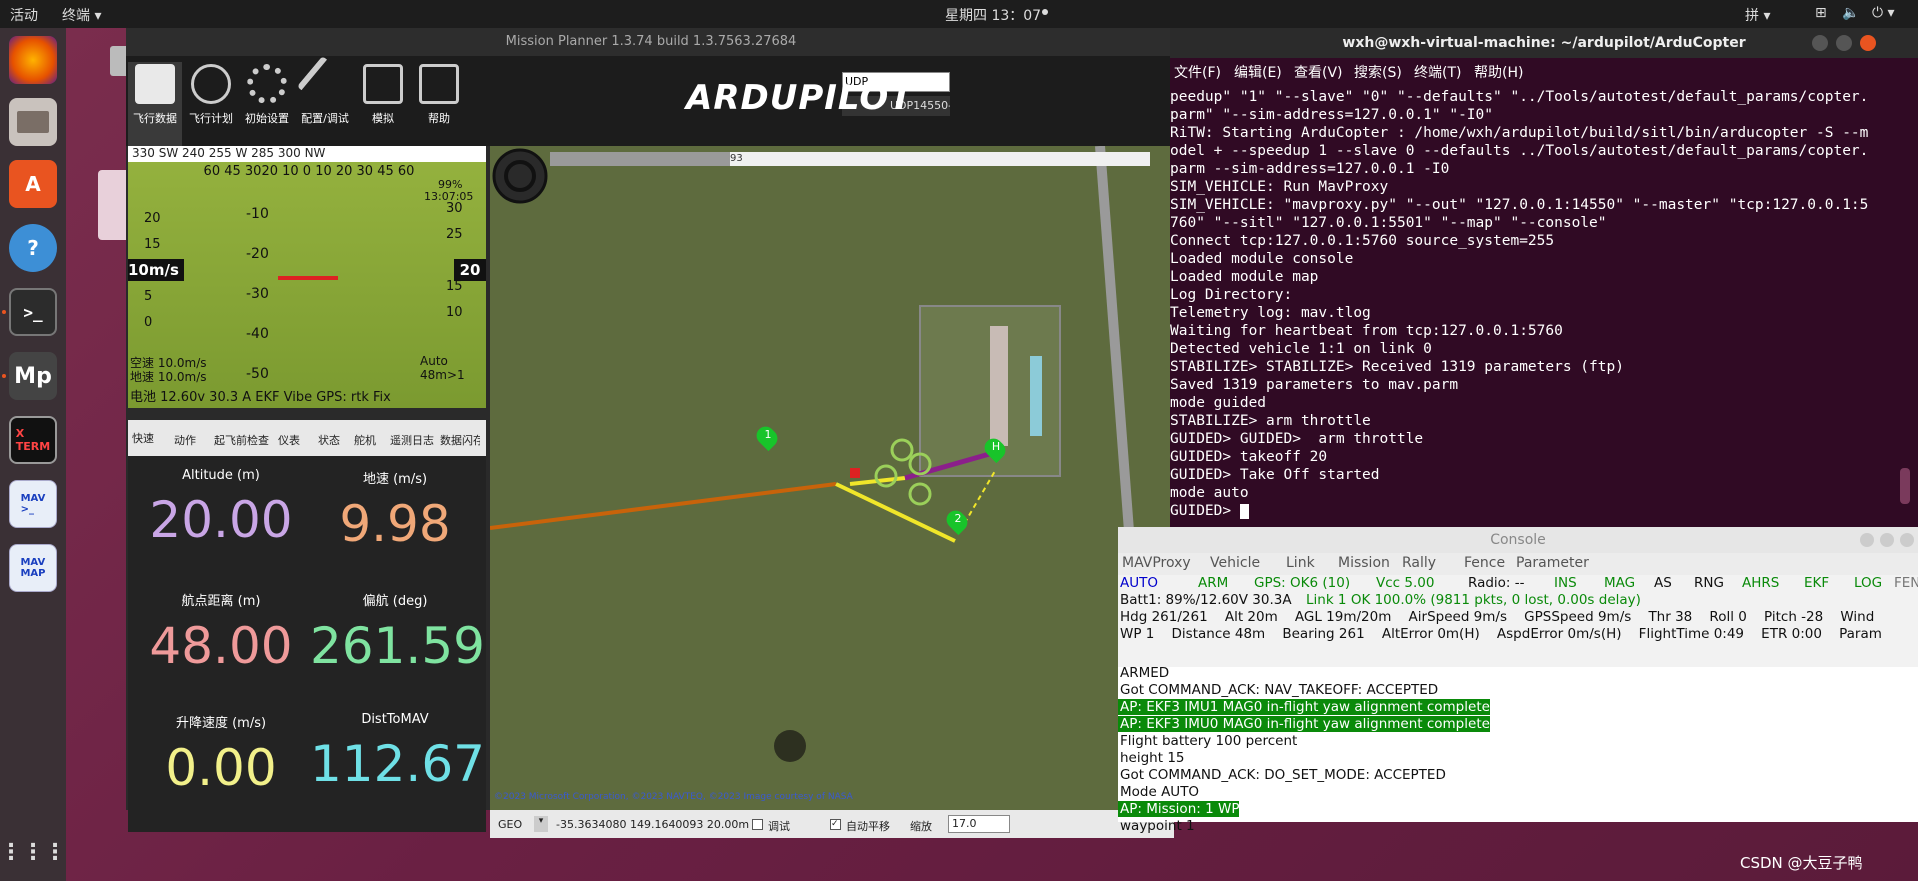  Describe the element at coordinates (1209, 741) in the screenshot. I see `log-line: Flight battery 100 percent` at that location.